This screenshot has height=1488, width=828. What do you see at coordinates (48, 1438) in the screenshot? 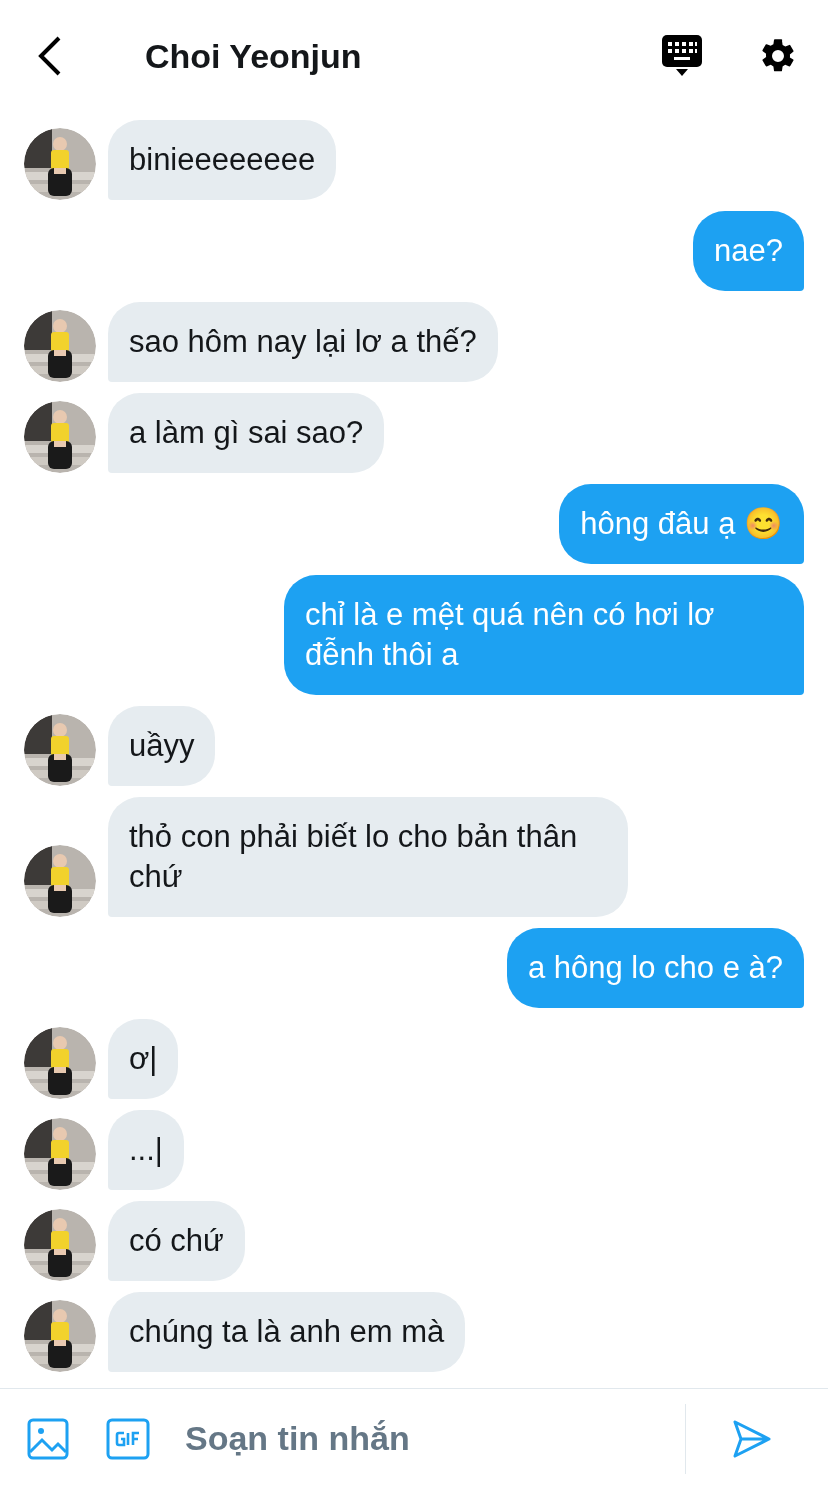
I see `image-icon` at bounding box center [48, 1438].